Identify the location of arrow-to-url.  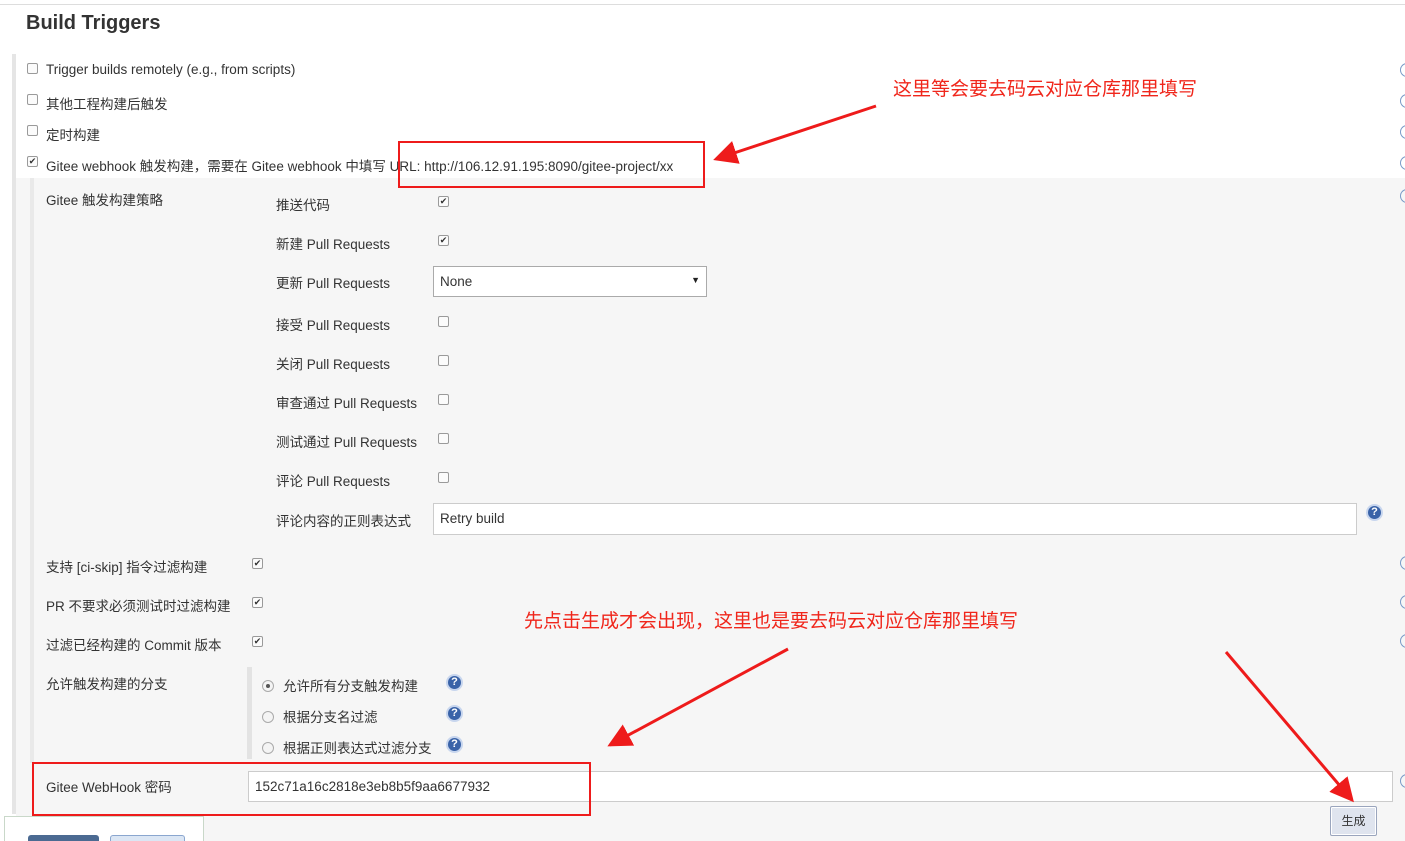
(795, 134).